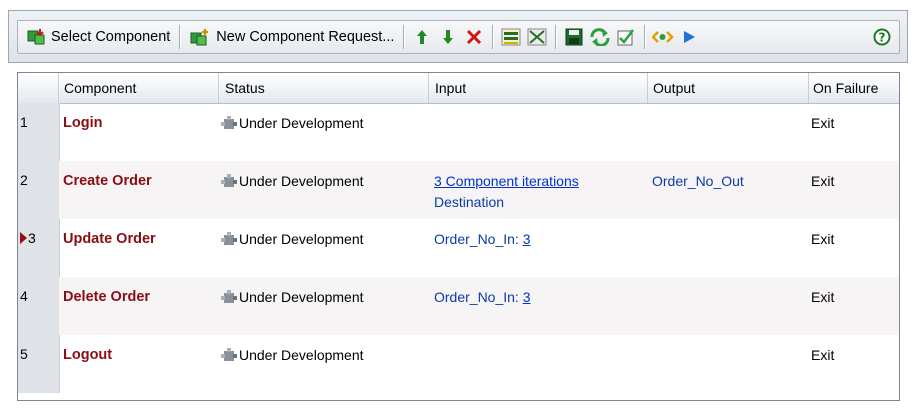 This screenshot has height=414, width=916. I want to click on validate-icon, so click(626, 37).